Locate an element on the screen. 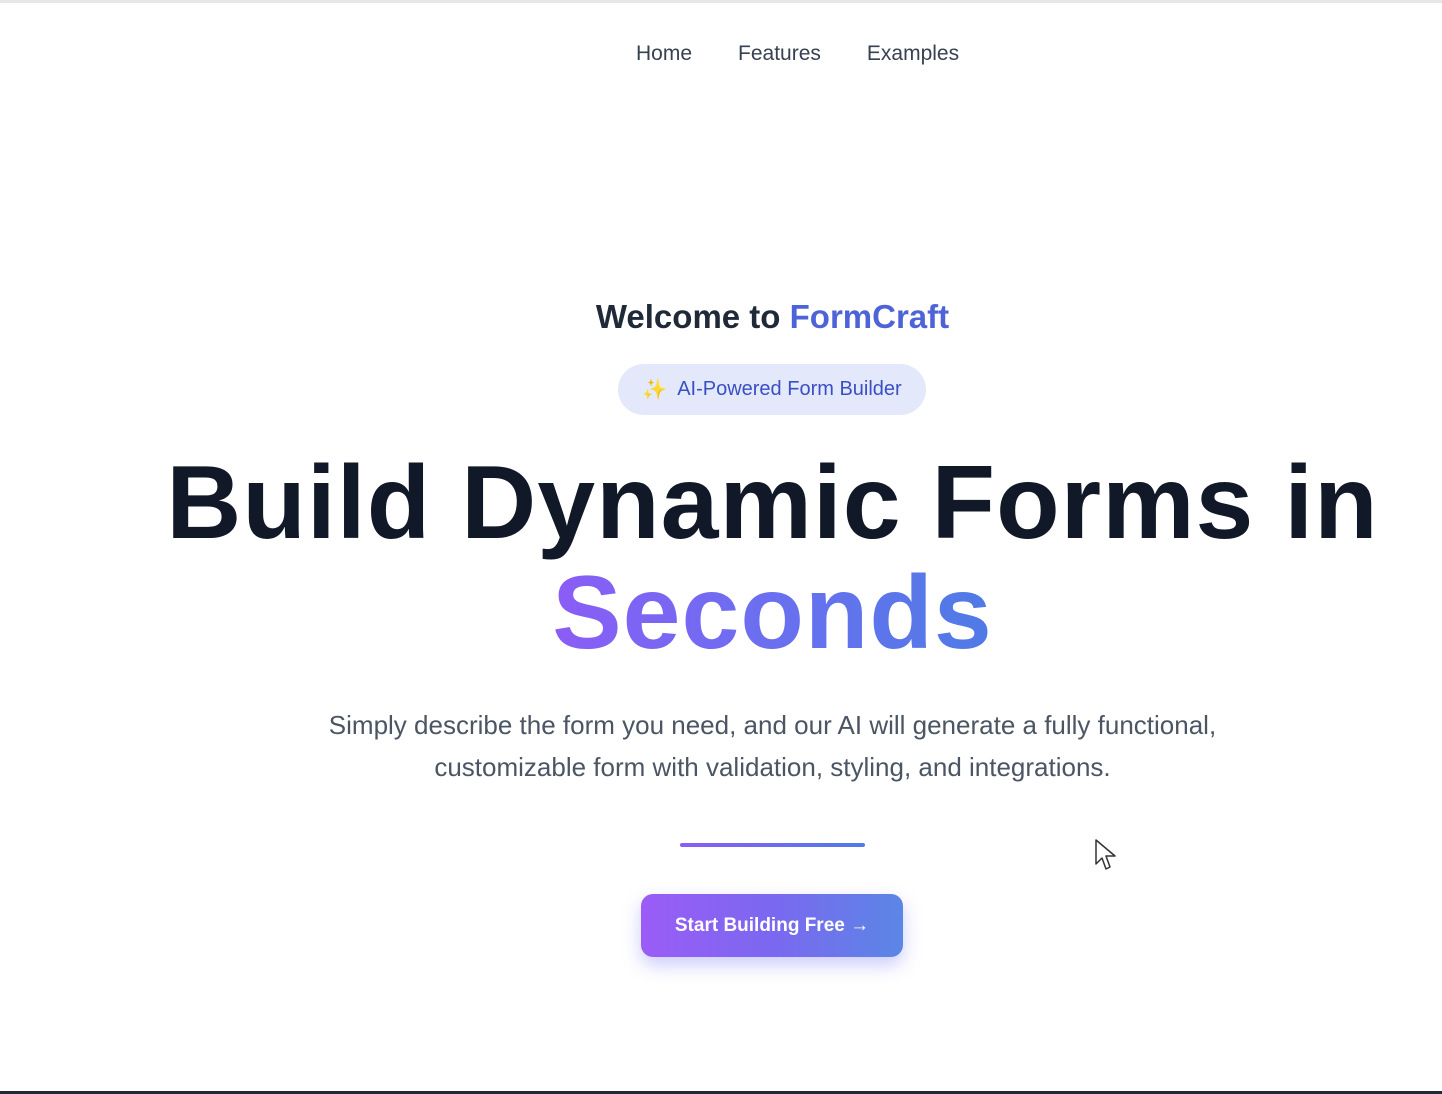 This screenshot has width=1442, height=1094. welcome-prefix: Welcome to is located at coordinates (692, 316).